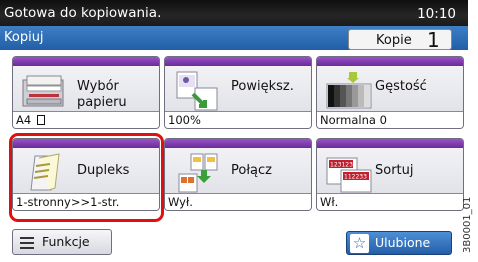 This screenshot has height=262, width=478. I want to click on menu-list-icon, so click(27, 243).